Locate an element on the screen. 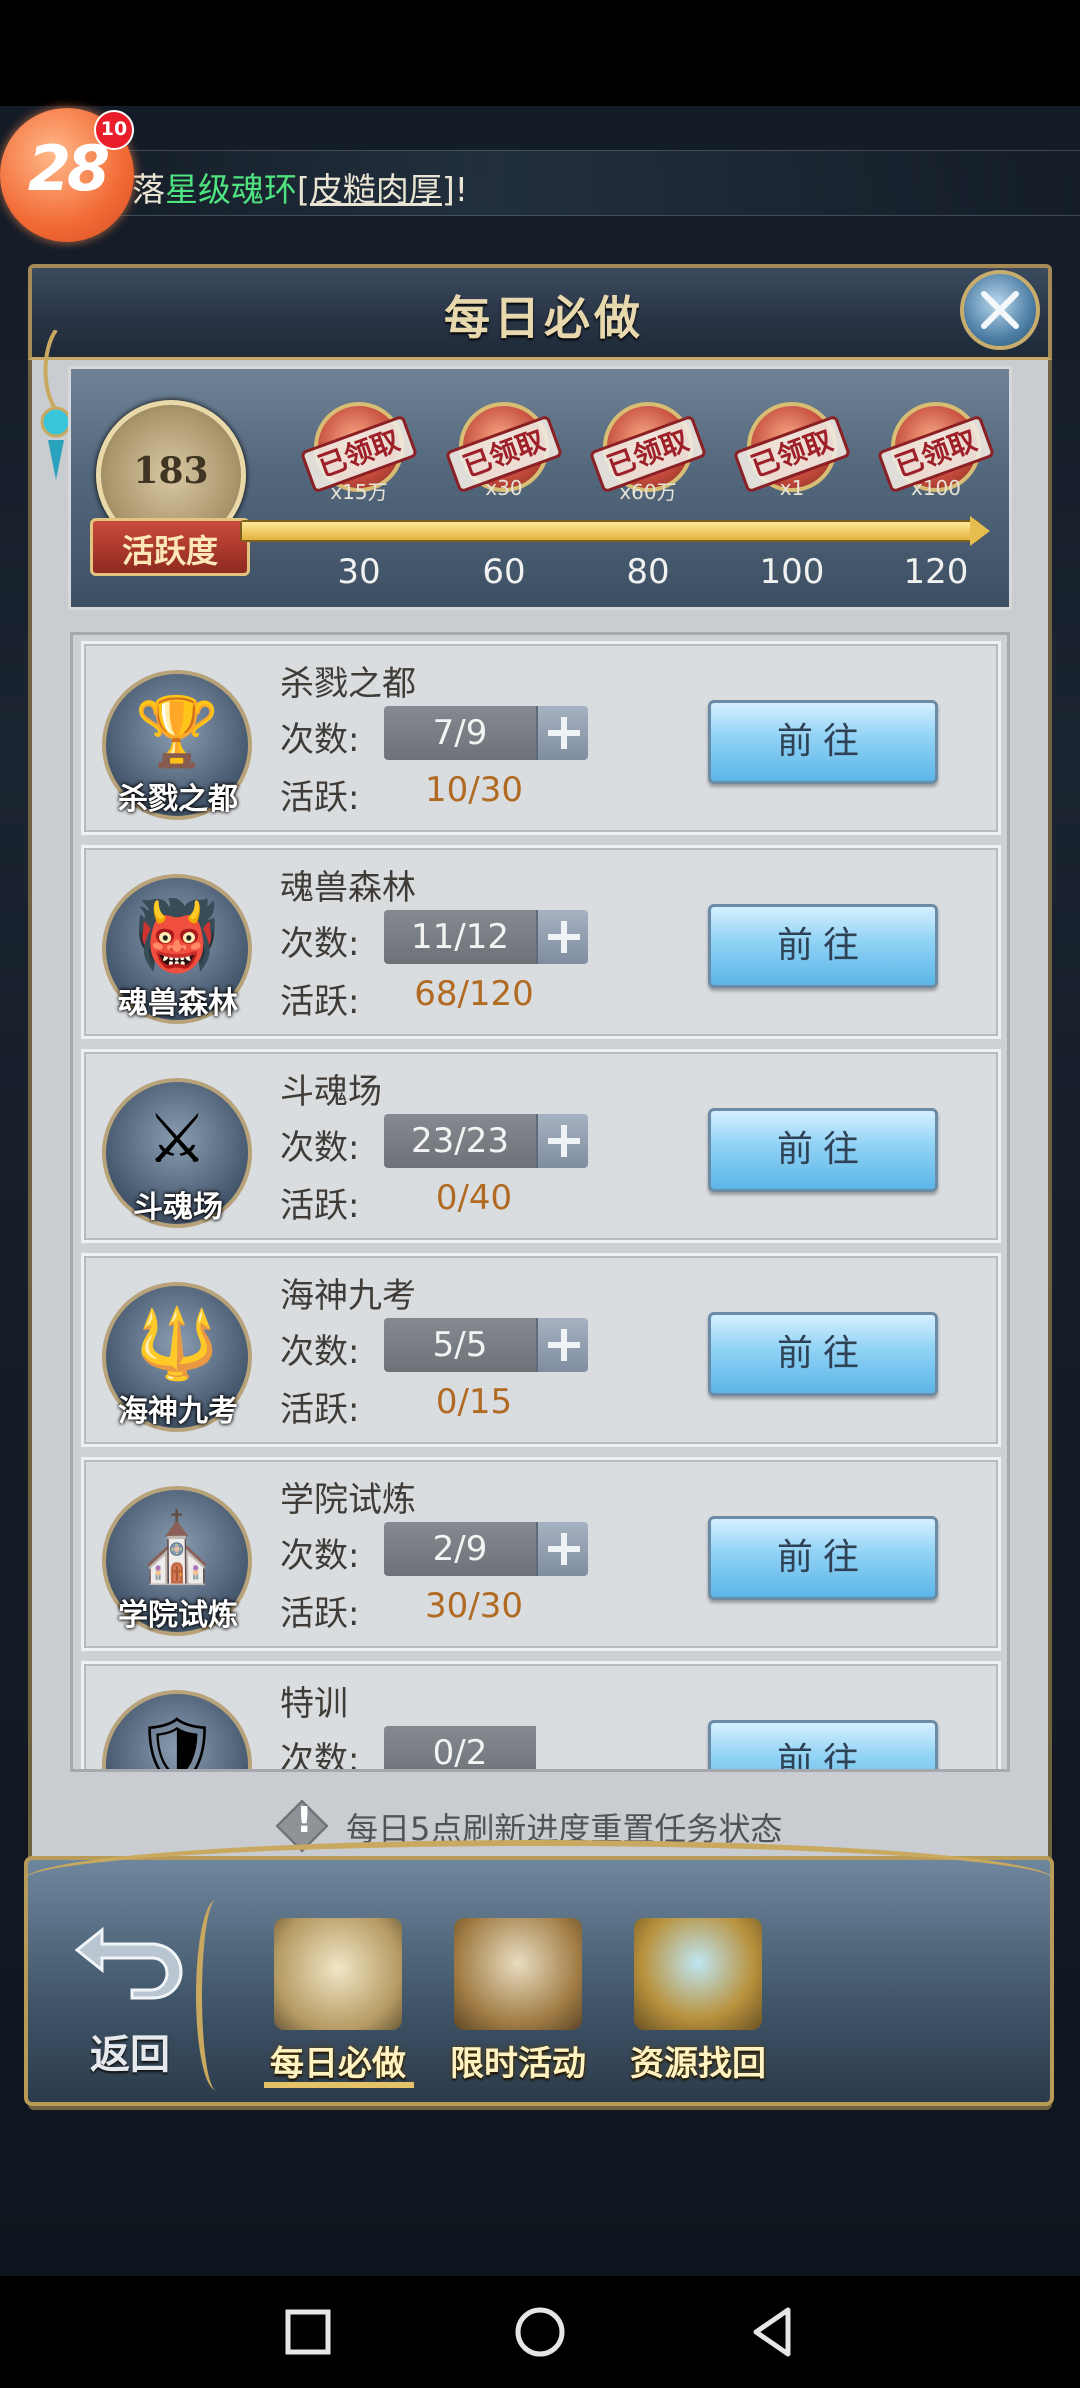  tab-label: 每日必做 is located at coordinates (338, 2064).